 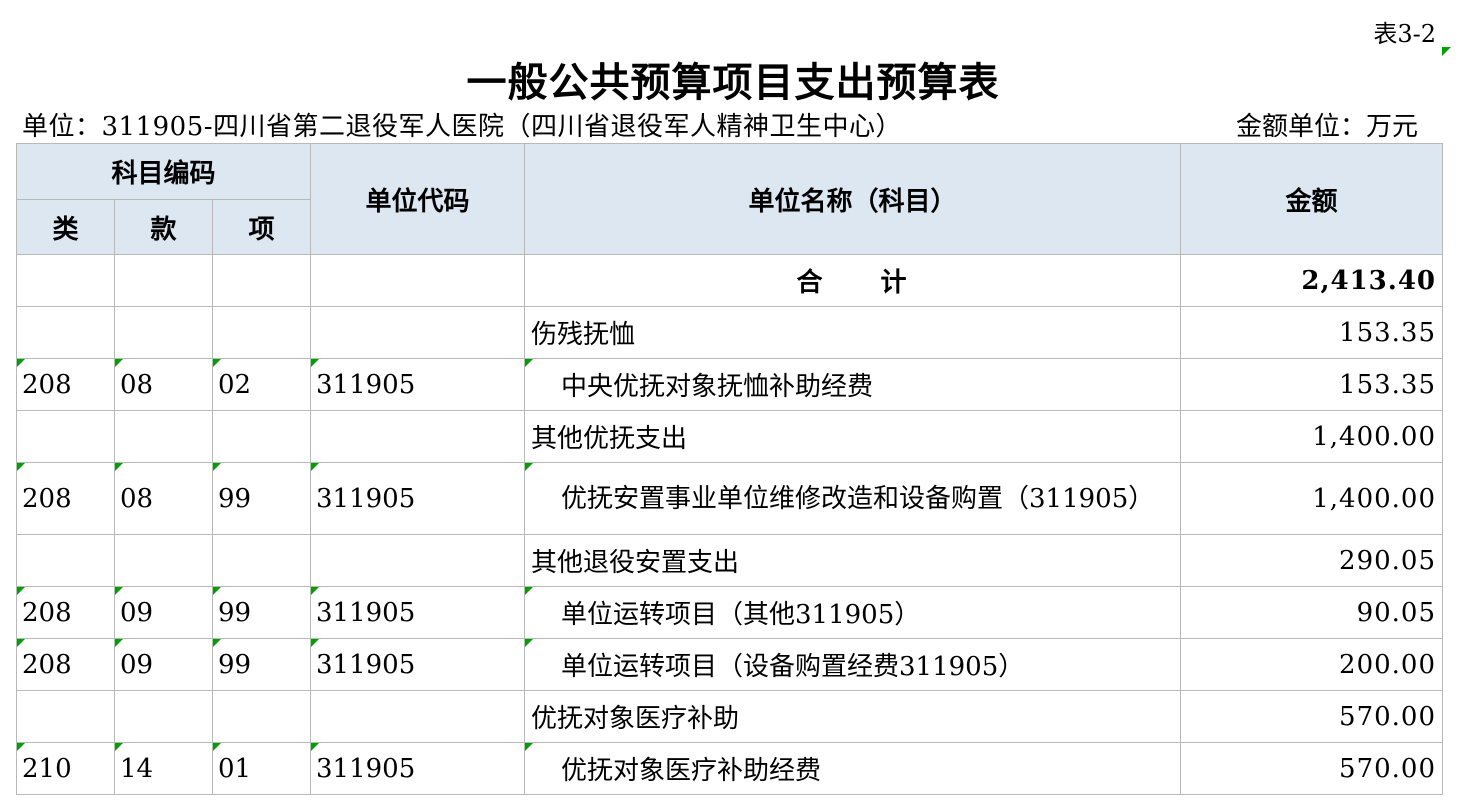 What do you see at coordinates (1404, 34) in the screenshot?
I see `table-number: 表3-2` at bounding box center [1404, 34].